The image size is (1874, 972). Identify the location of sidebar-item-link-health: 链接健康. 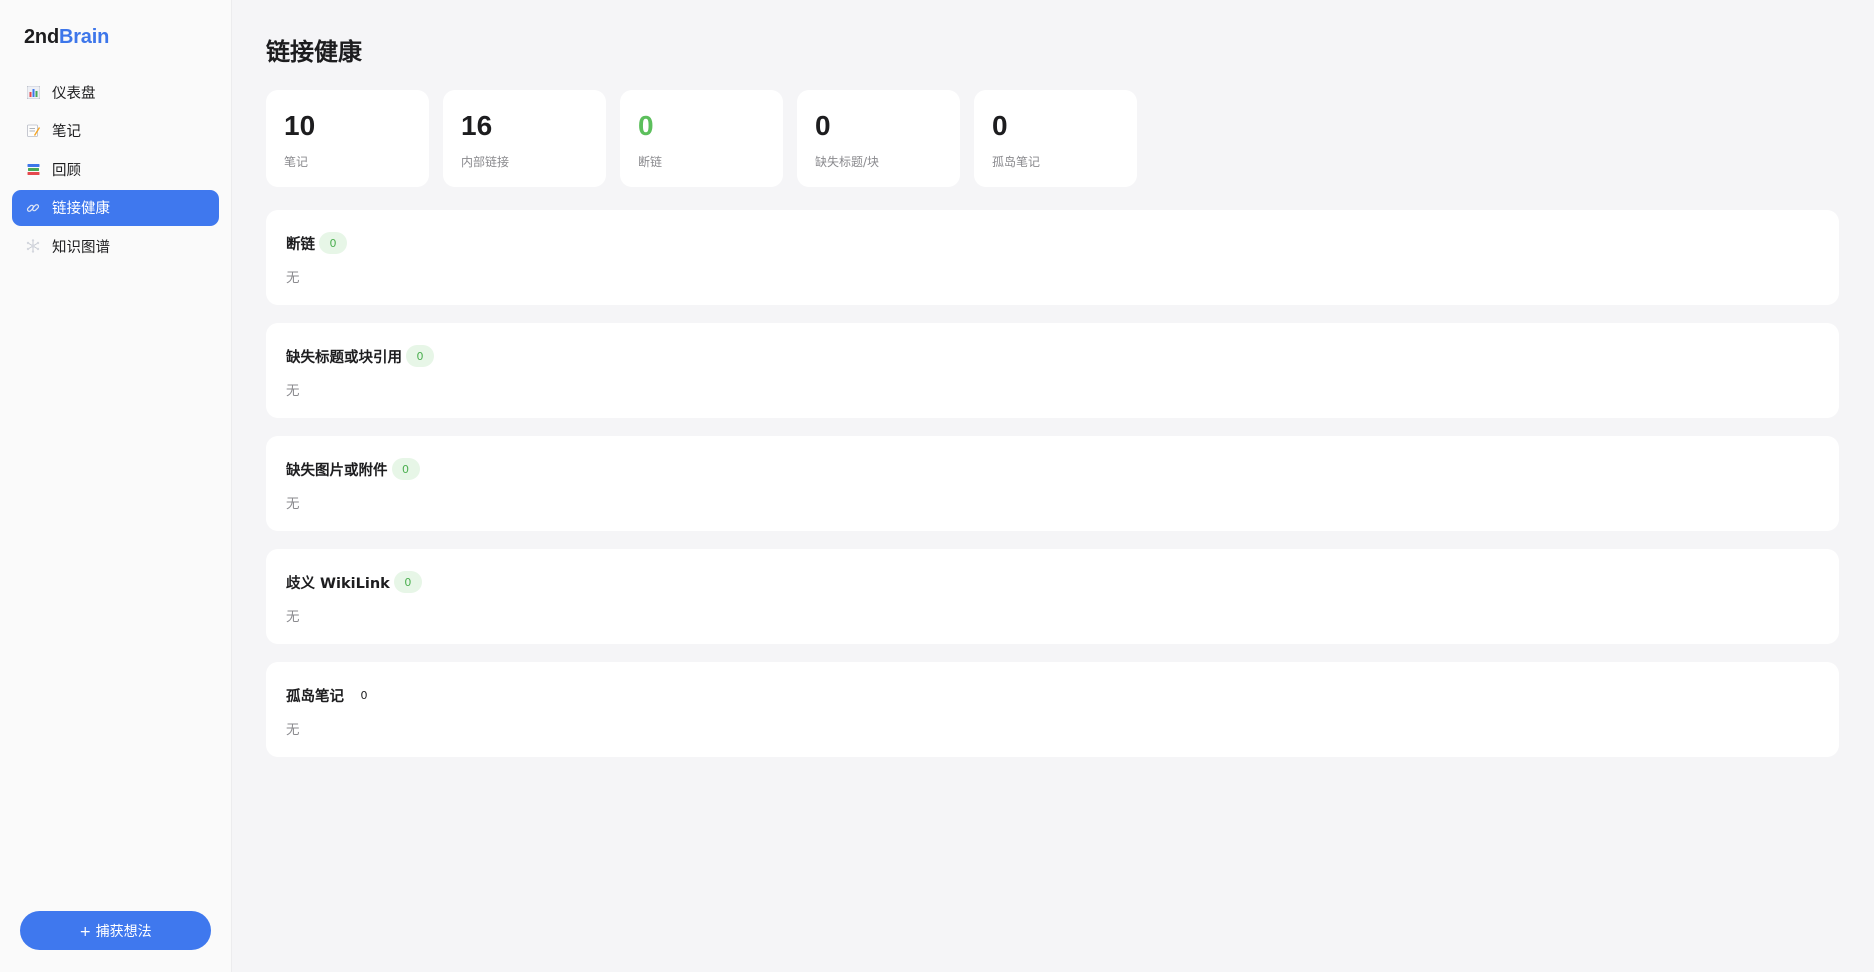
(115, 207).